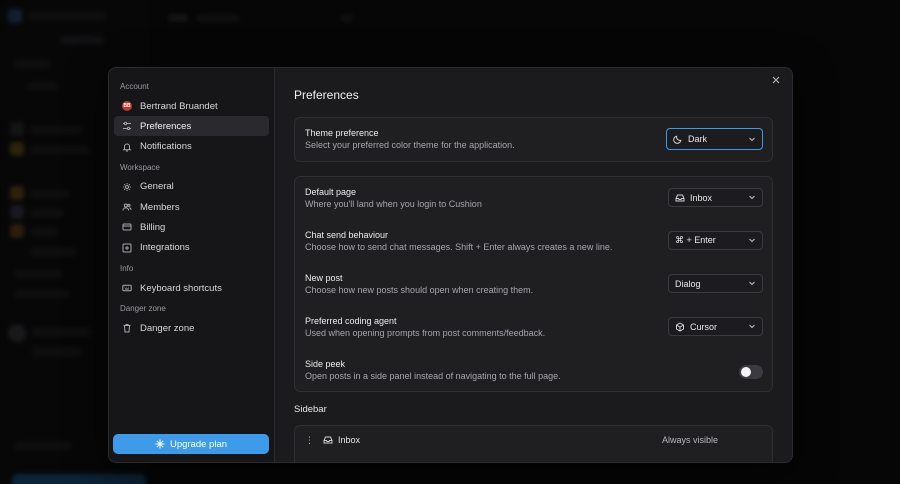 The image size is (900, 484). I want to click on avatar: BB, so click(127, 106).